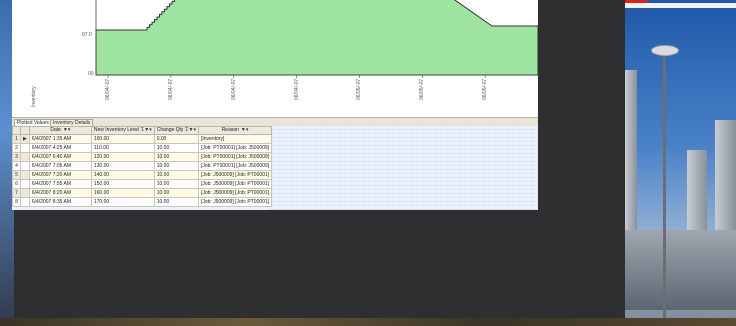  I want to click on column-header-change-qty: Change Qty Σ▼▾, so click(176, 130).